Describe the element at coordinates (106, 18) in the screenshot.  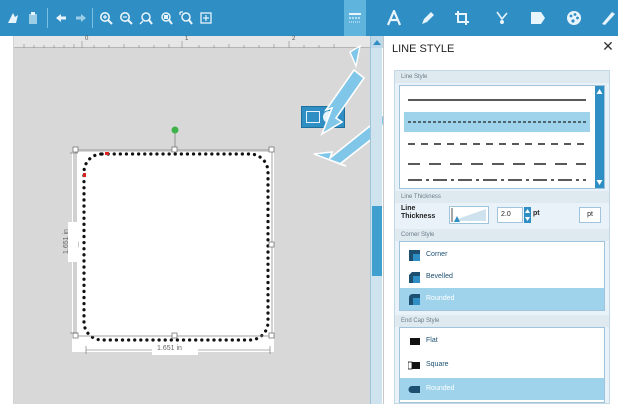
I see `zoom-in-icon` at that location.